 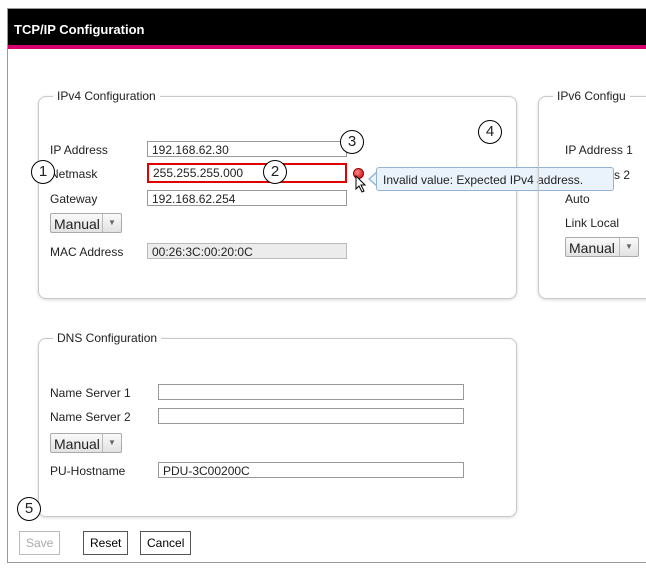 I want to click on dns-mode-value: Manual, so click(x=77, y=444).